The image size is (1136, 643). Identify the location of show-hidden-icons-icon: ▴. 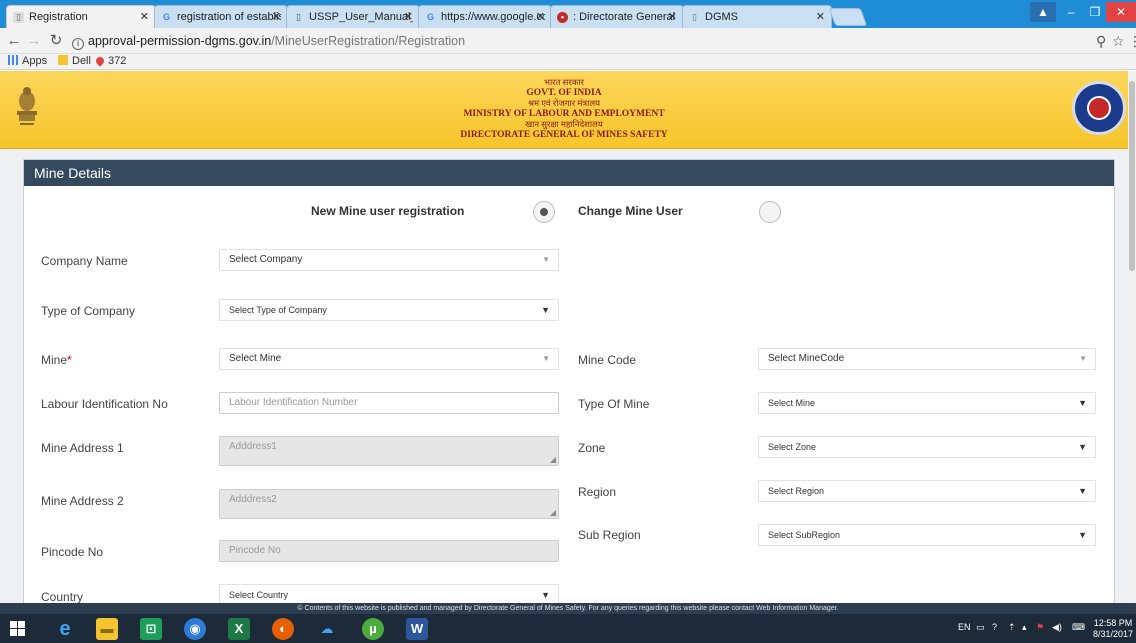
(1024, 627).